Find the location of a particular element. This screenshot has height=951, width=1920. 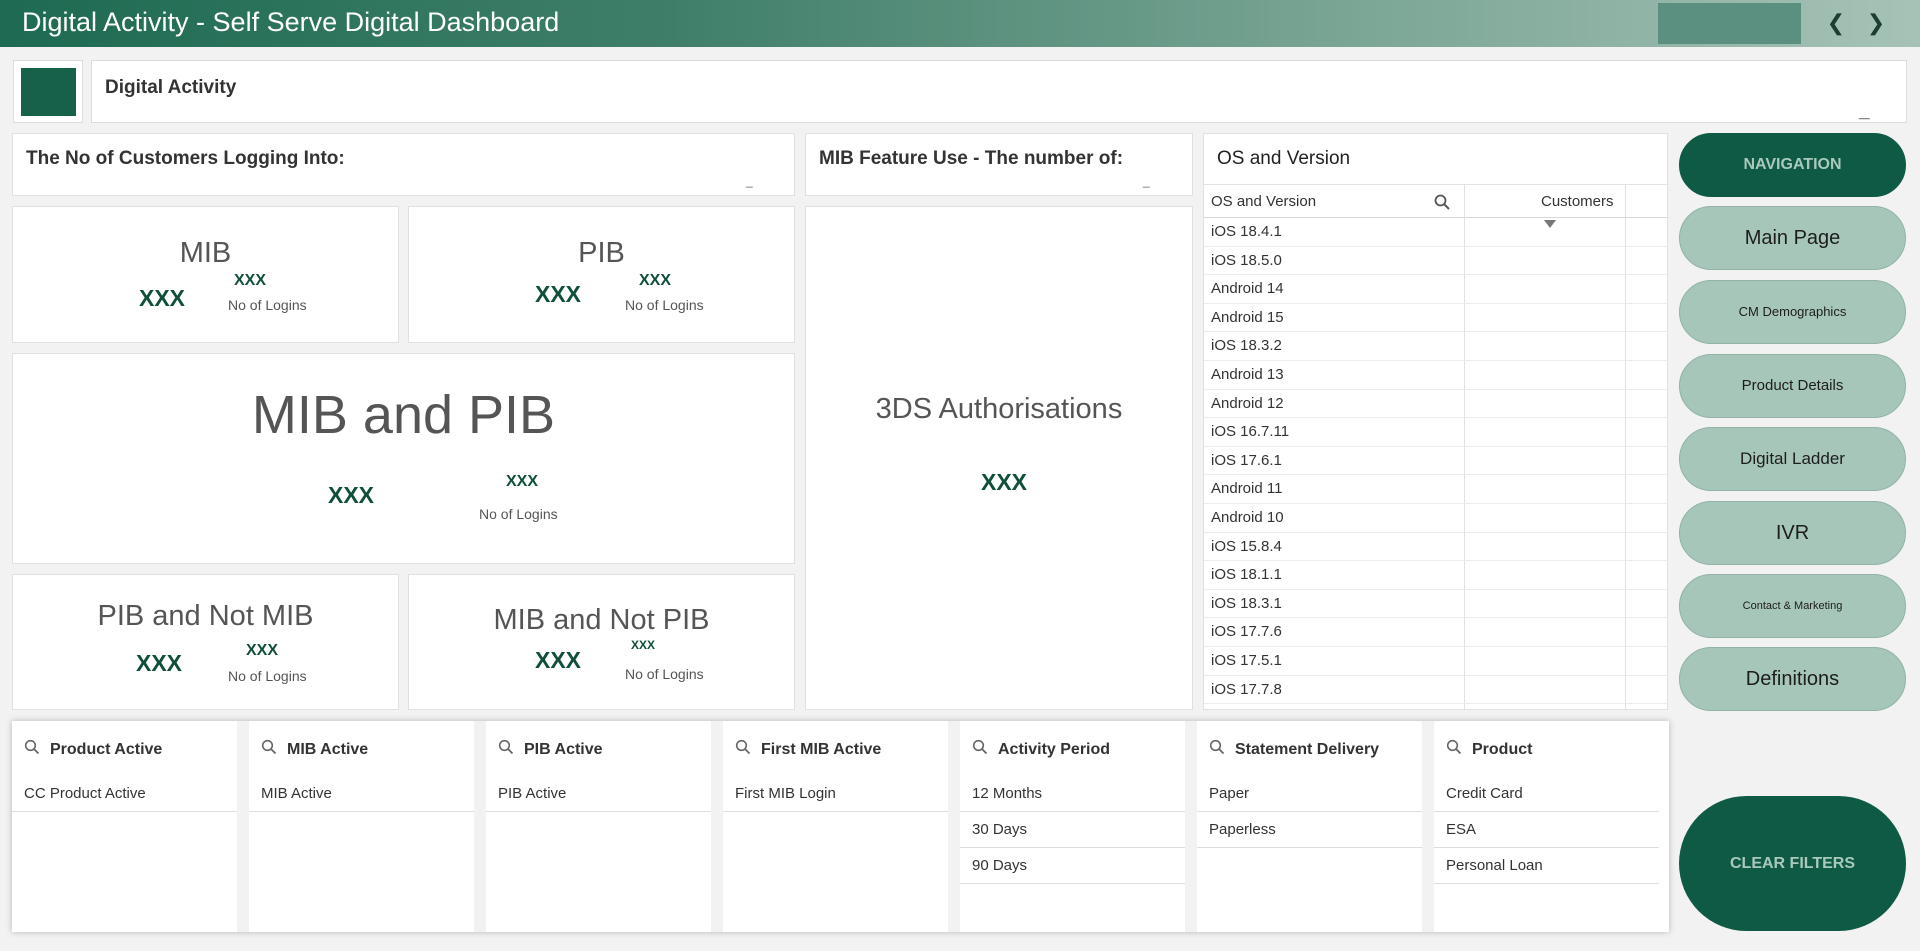

filter-header: Product Active is located at coordinates (124, 748).